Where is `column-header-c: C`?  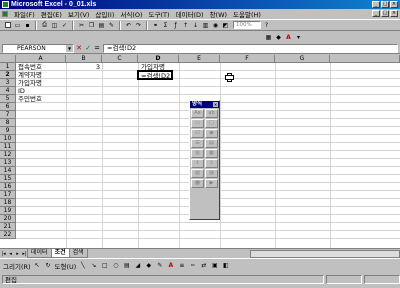
column-header-c: C is located at coordinates (120, 59).